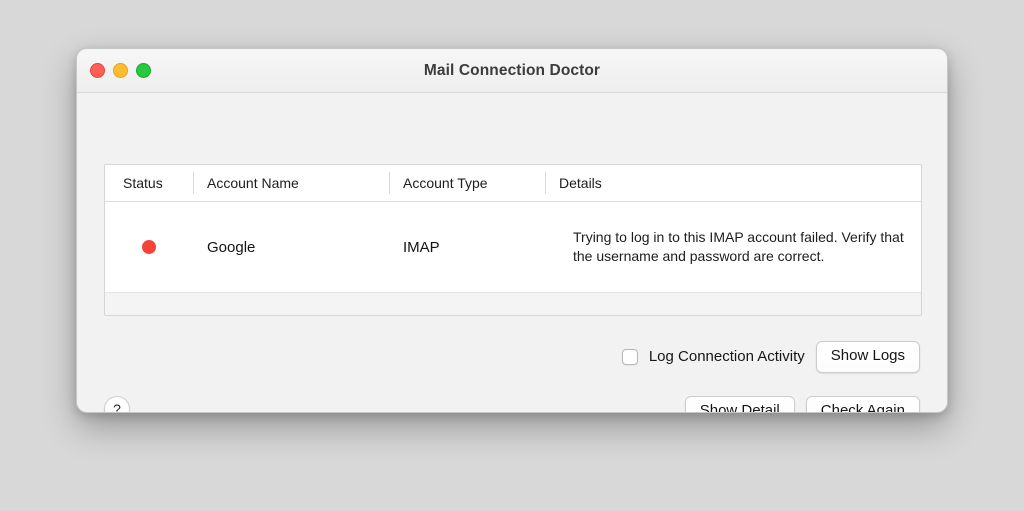 Image resolution: width=1024 pixels, height=511 pixels. I want to click on column-header-status: Status, so click(149, 183).